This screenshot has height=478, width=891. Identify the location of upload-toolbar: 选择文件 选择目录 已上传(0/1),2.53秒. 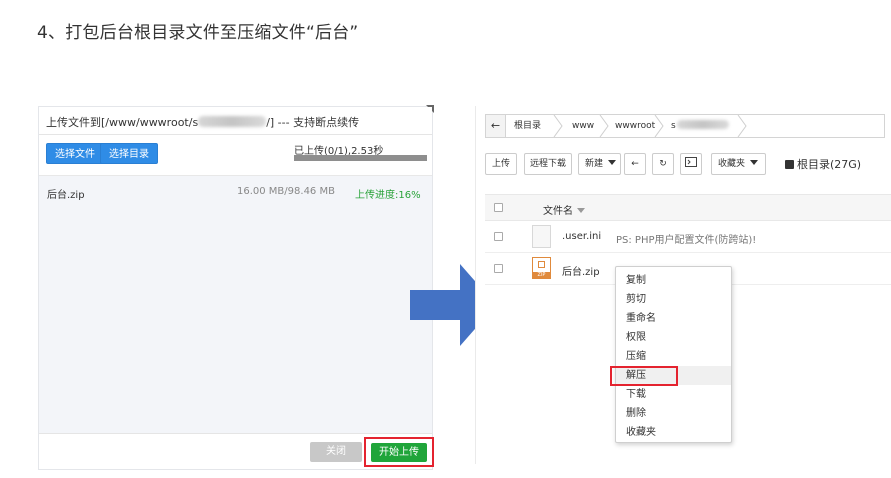
(235, 155).